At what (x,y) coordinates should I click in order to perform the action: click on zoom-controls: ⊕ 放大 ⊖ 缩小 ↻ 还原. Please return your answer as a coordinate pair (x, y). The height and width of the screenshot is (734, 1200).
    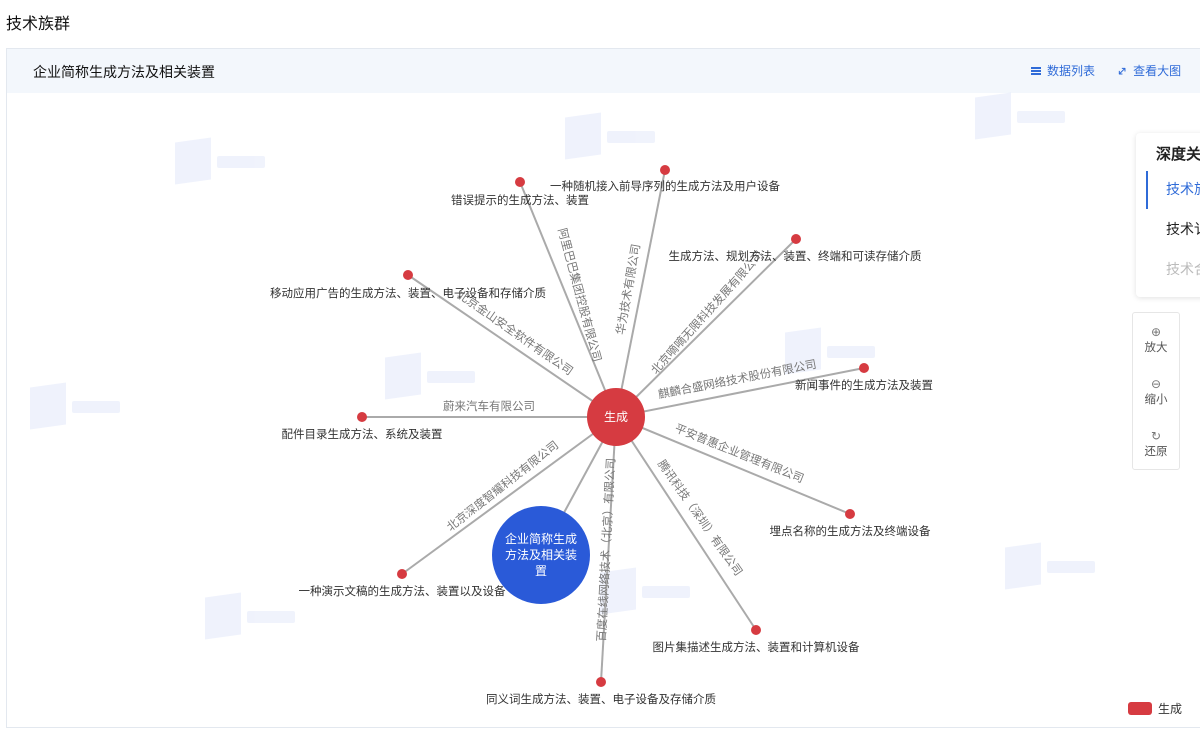
    Looking at the image, I should click on (1156, 391).